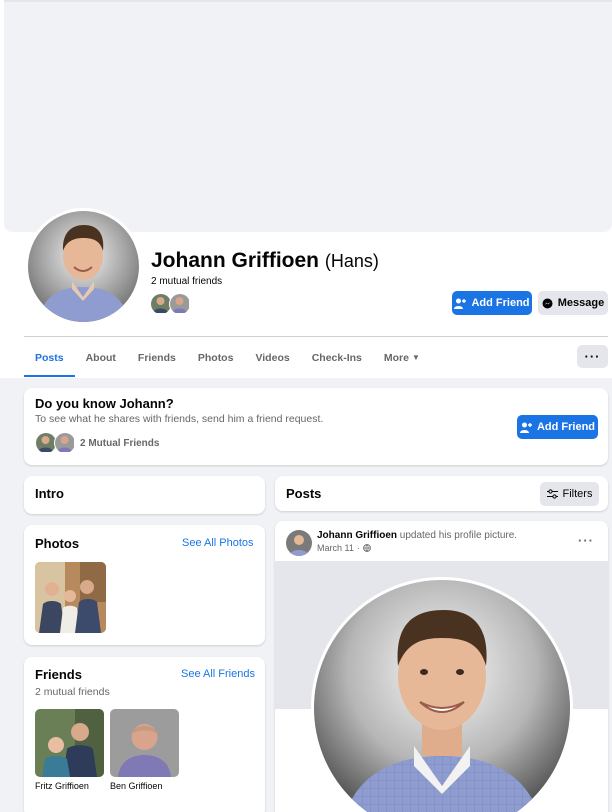 This screenshot has height=812, width=612. I want to click on post-author-avatar, so click(299, 543).